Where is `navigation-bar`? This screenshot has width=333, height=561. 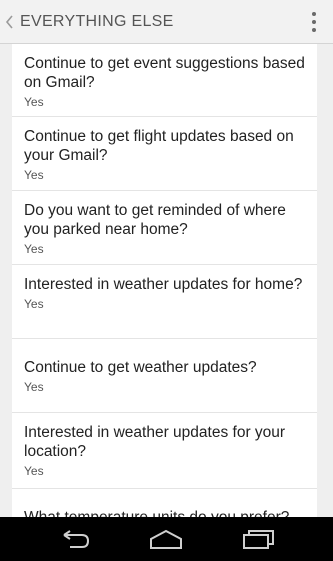 navigation-bar is located at coordinates (166, 539).